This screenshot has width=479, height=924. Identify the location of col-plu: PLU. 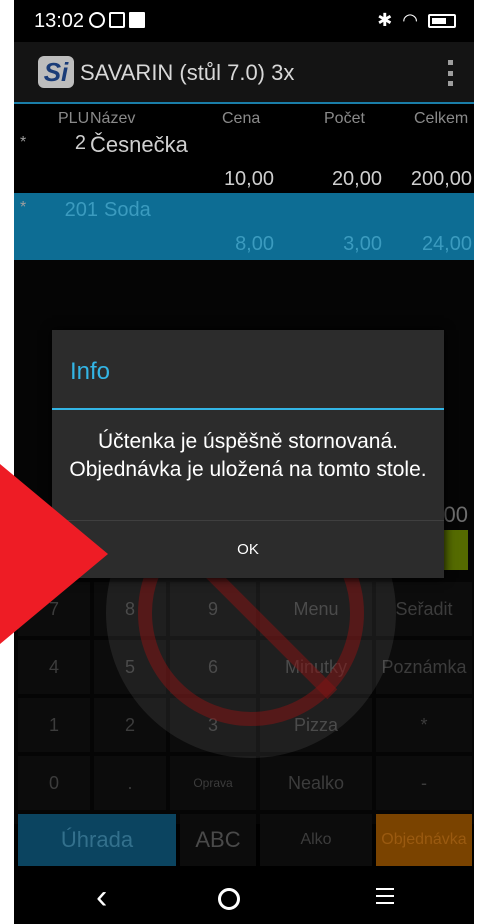
(74, 118).